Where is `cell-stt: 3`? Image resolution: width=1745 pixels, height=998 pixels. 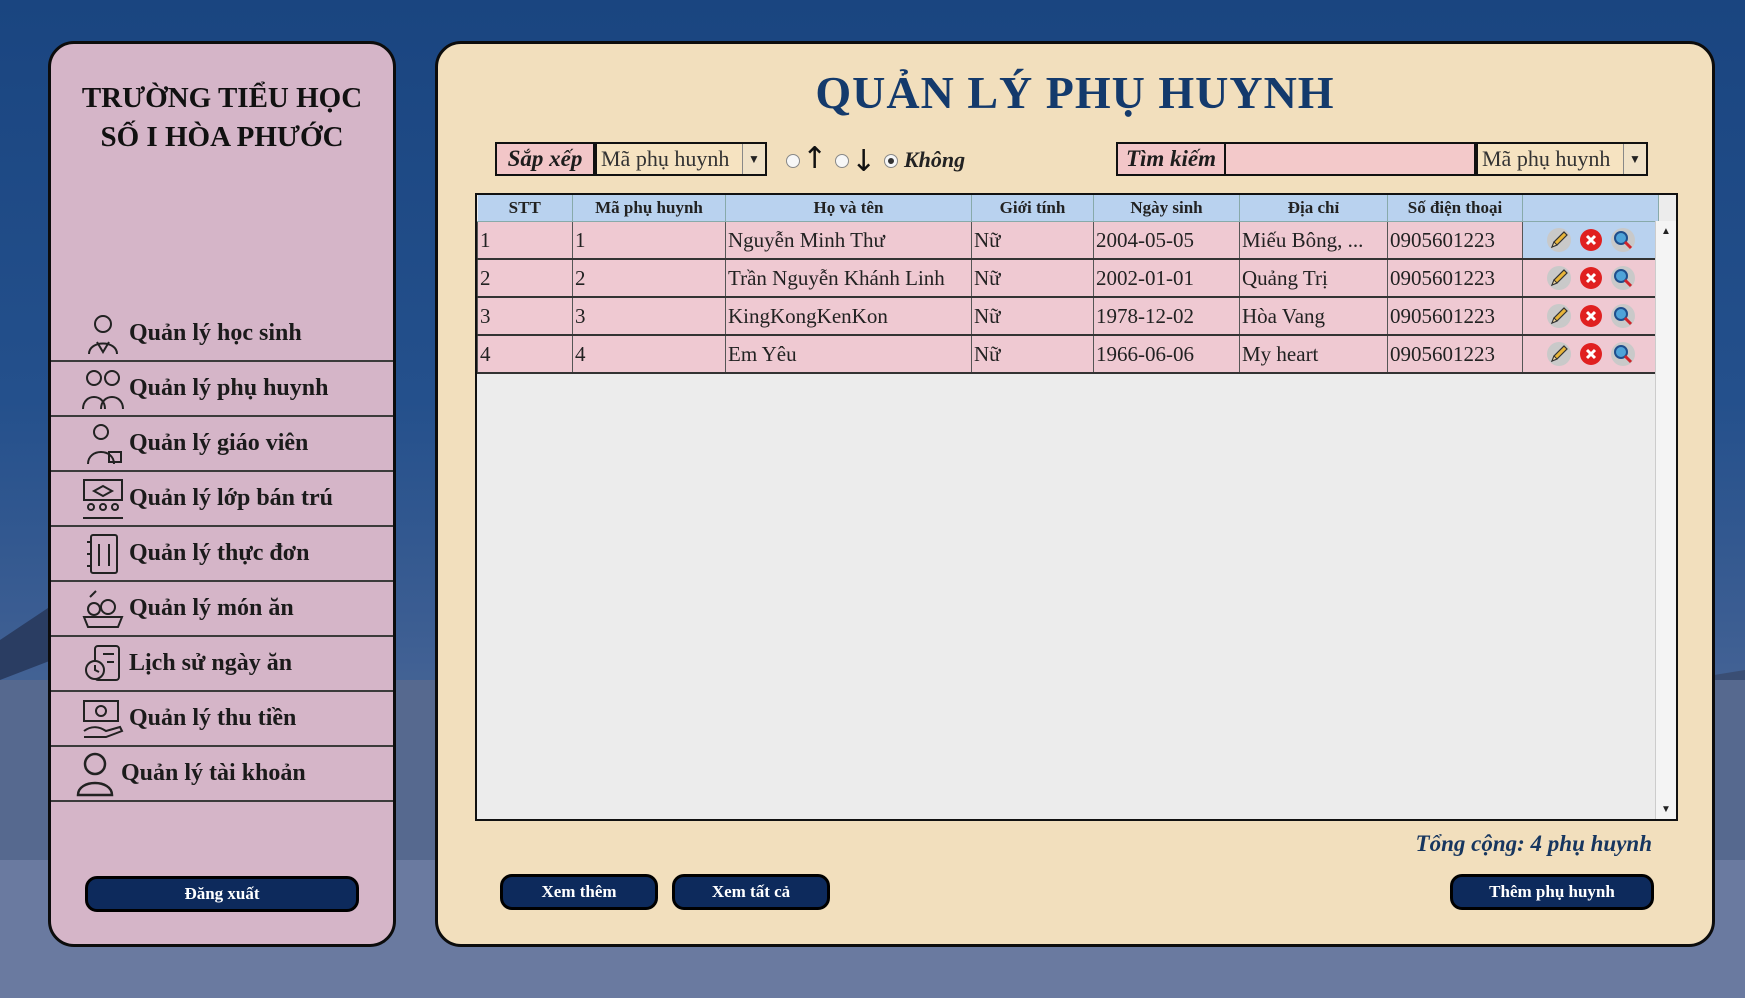
cell-stt: 3 is located at coordinates (525, 316).